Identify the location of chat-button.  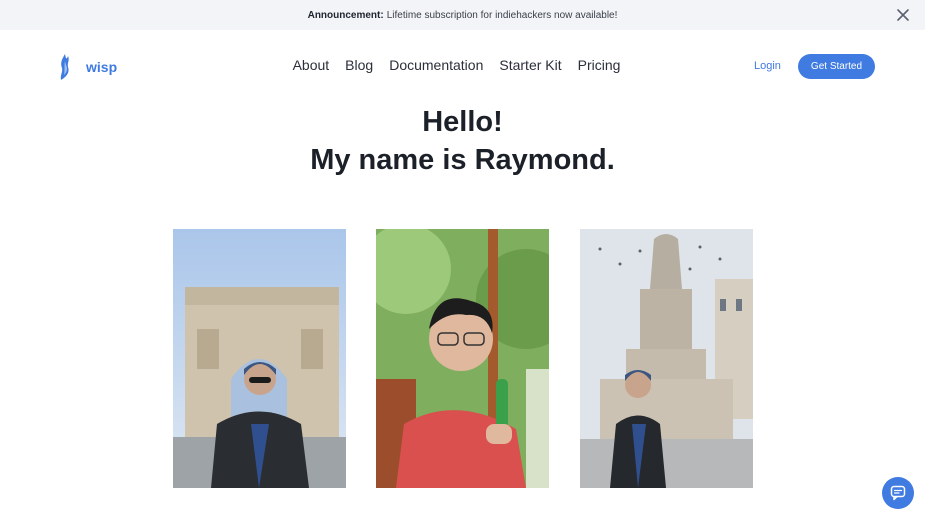
(898, 493).